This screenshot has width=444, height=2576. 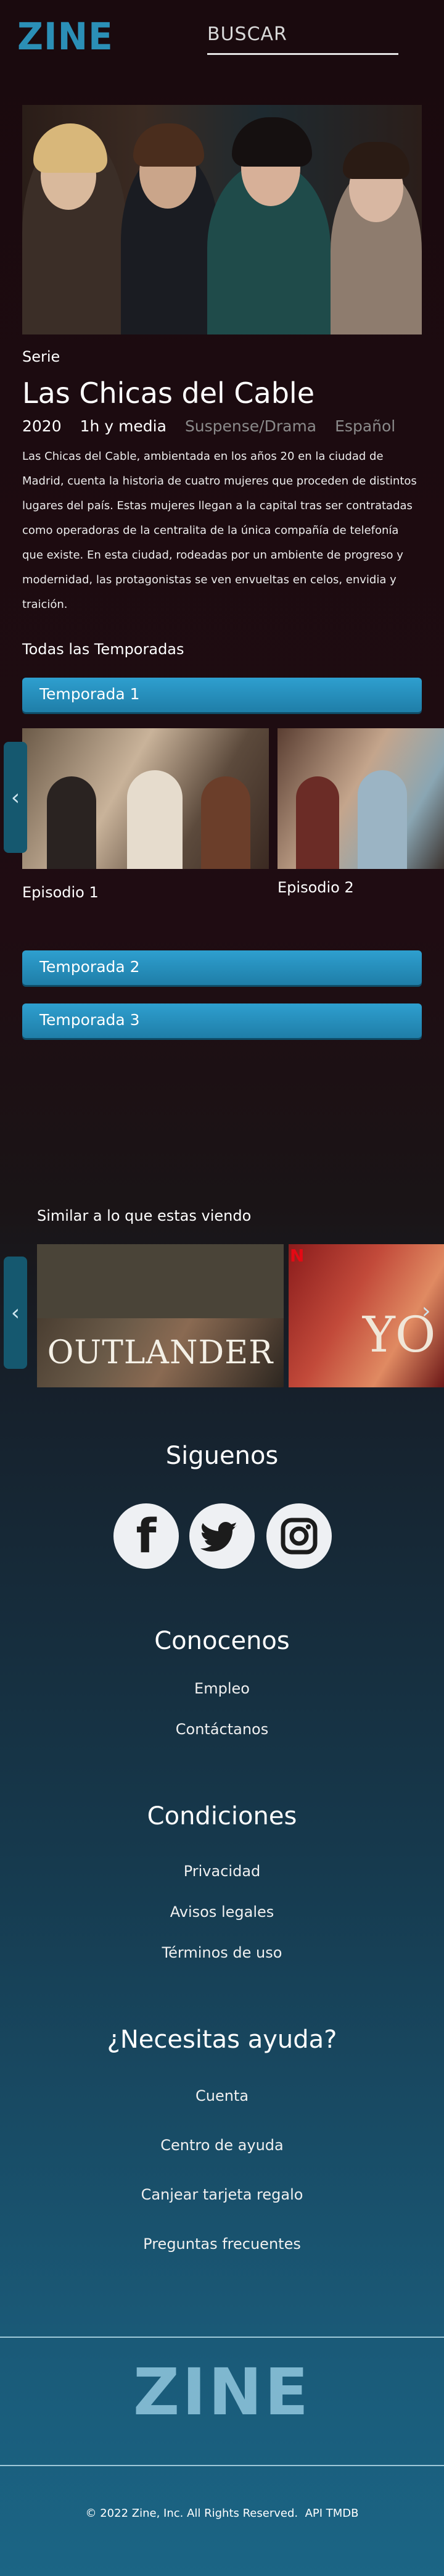 I want to click on episode-1-thumbnail, so click(x=146, y=799).